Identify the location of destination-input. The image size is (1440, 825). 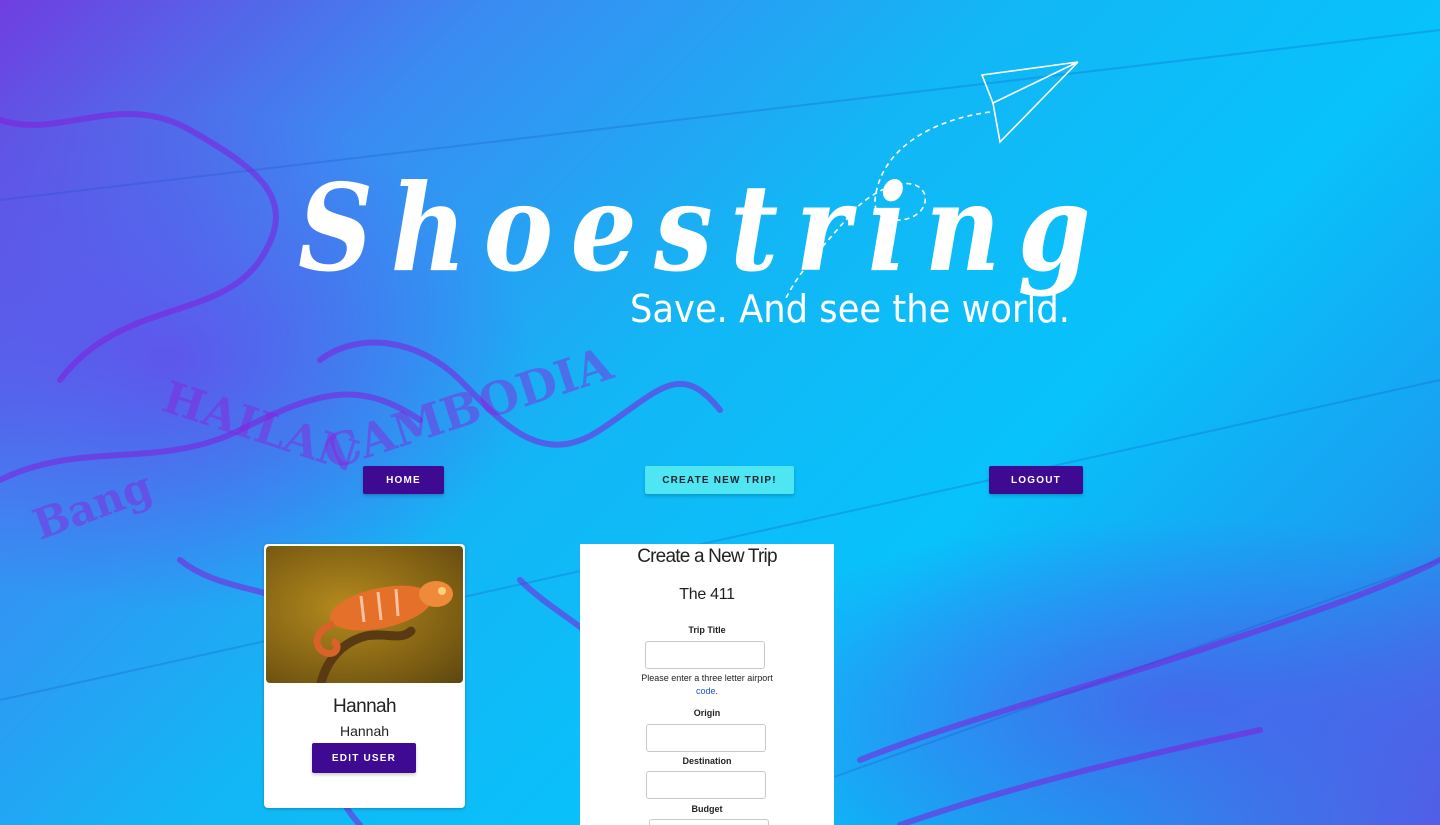
(706, 785).